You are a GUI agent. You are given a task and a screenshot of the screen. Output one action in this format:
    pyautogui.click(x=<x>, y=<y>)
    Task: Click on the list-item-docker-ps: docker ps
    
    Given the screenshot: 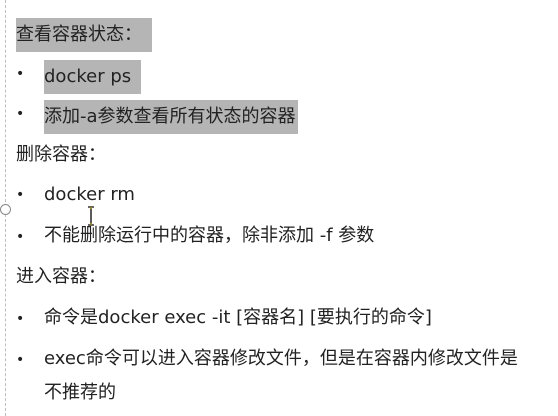 What is the action you would take?
    pyautogui.click(x=93, y=77)
    